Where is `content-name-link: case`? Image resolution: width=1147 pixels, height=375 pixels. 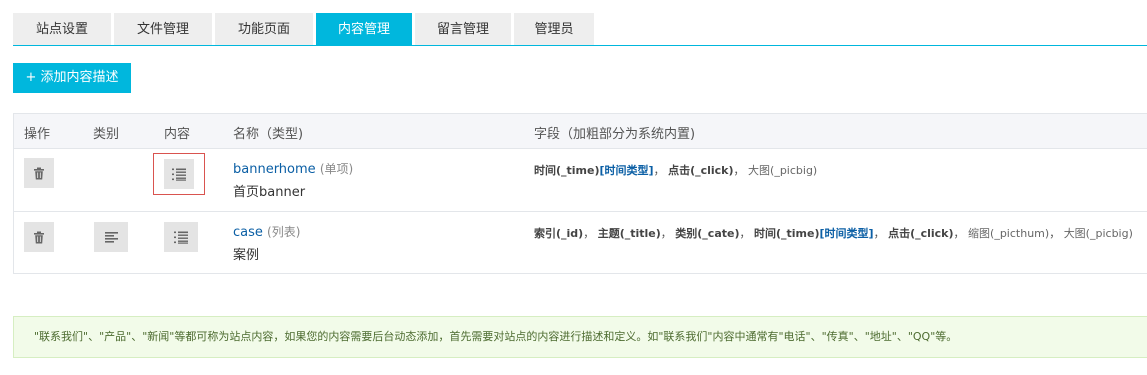
content-name-link: case is located at coordinates (248, 232).